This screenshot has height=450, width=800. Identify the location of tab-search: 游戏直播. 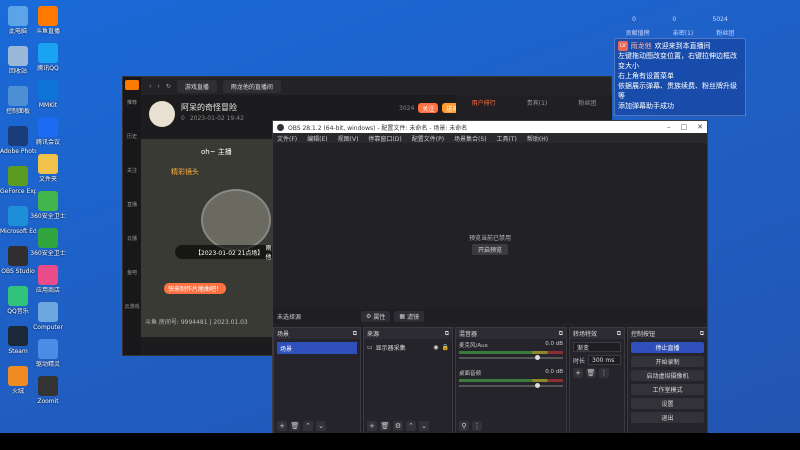
(196, 86).